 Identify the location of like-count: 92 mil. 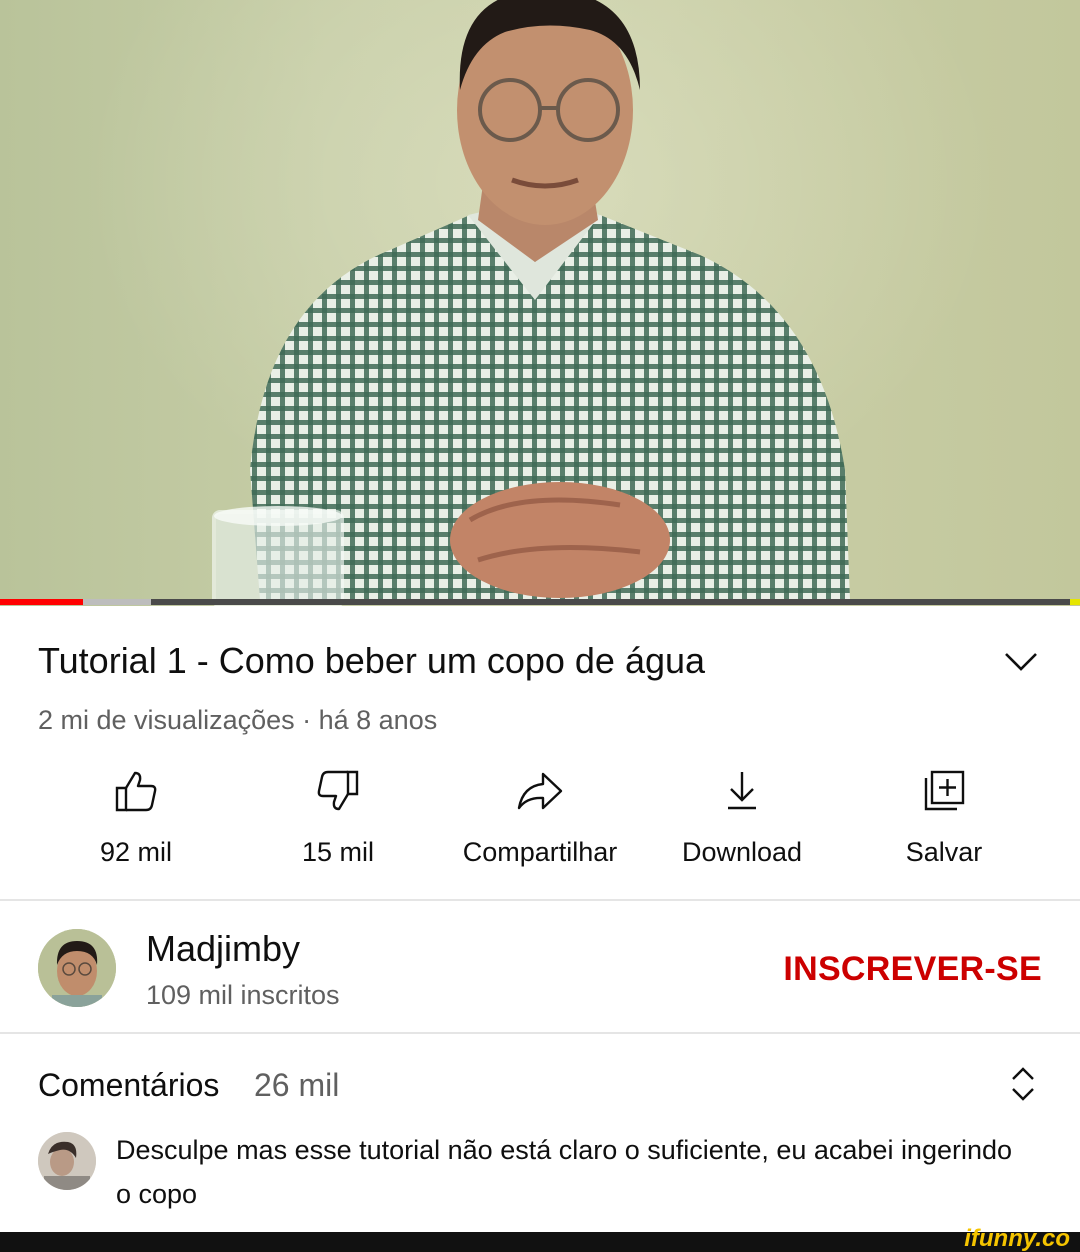
(136, 852).